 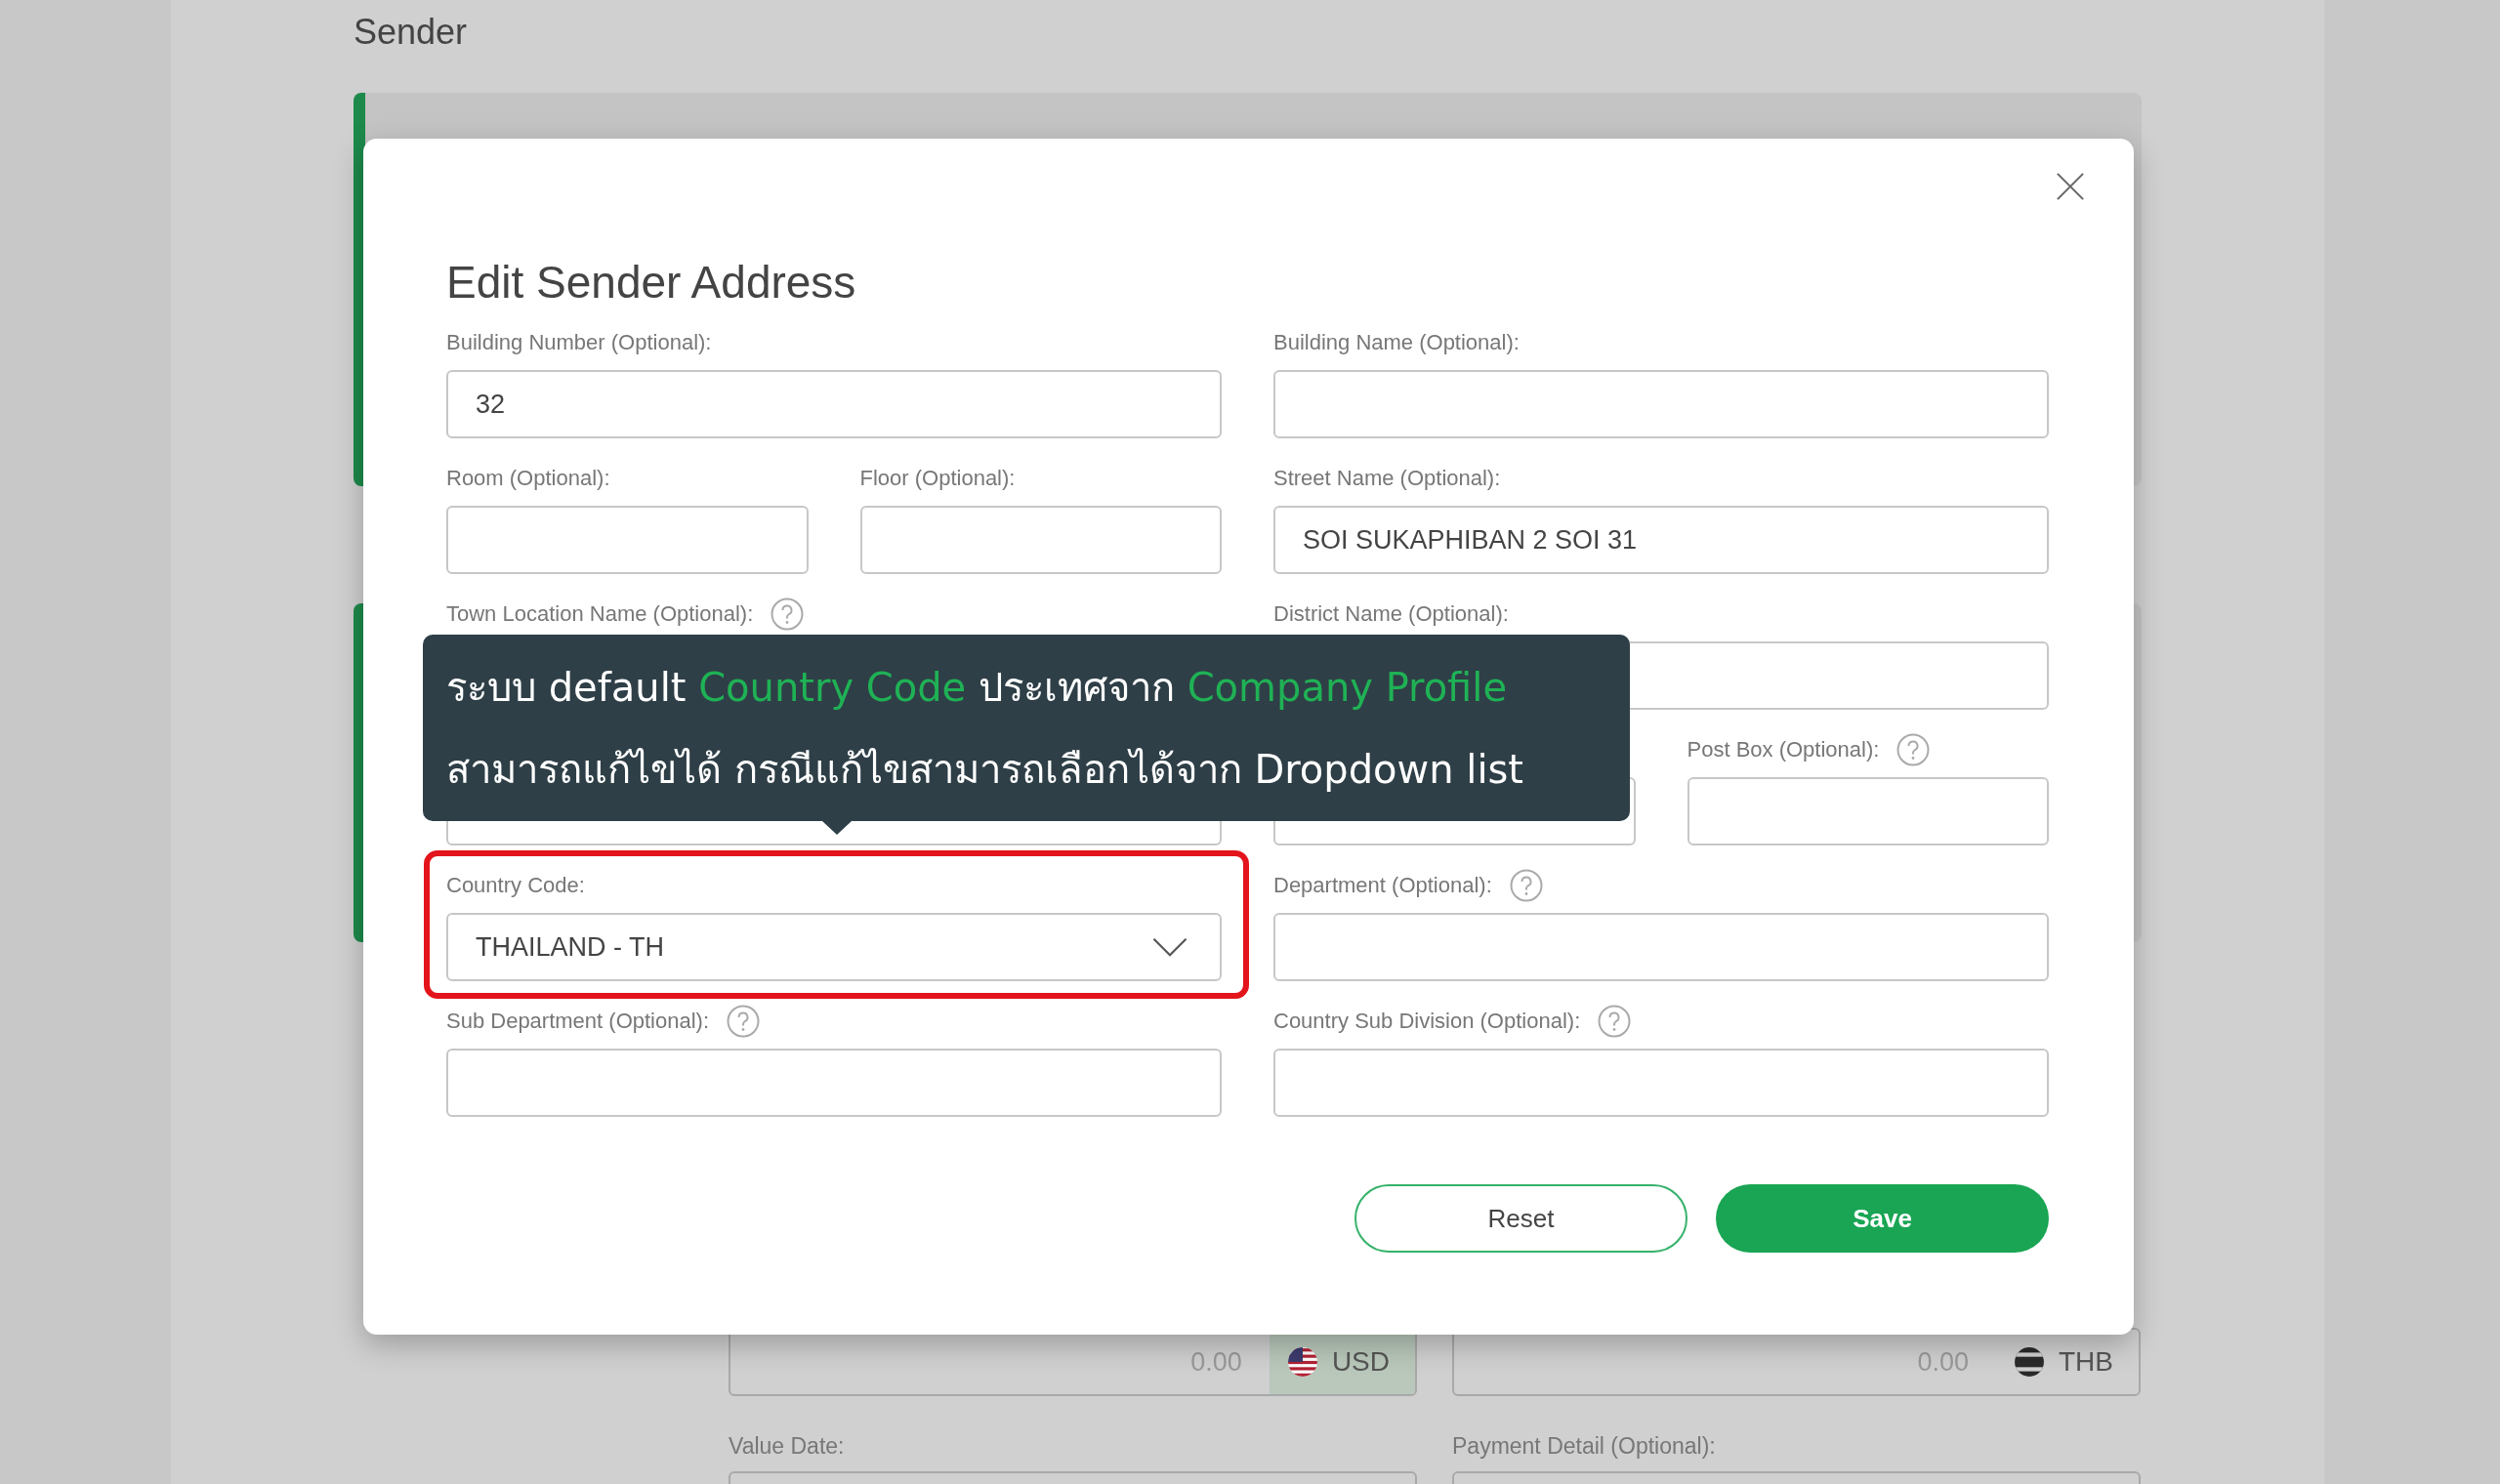 I want to click on section-title: Sender, so click(x=411, y=32).